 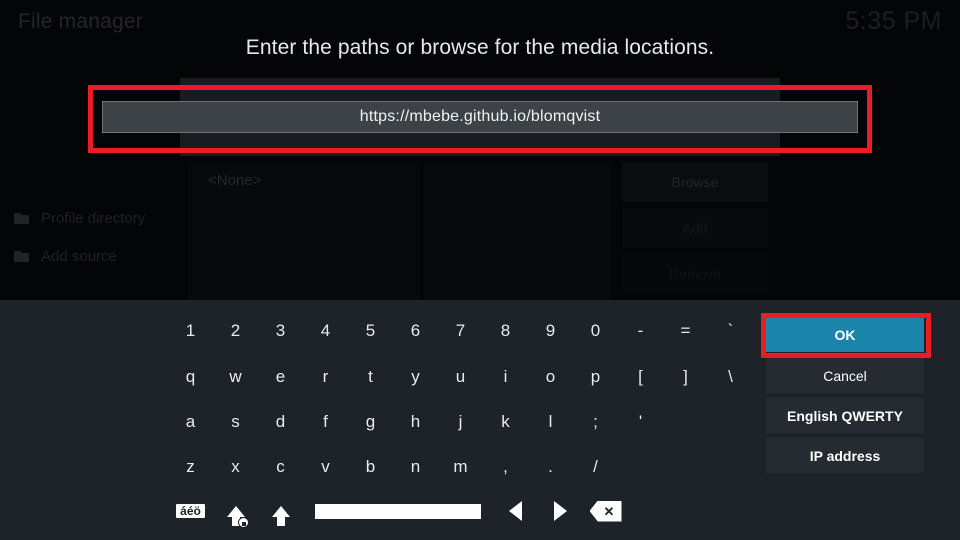 What do you see at coordinates (325, 422) in the screenshot?
I see `key-f: f` at bounding box center [325, 422].